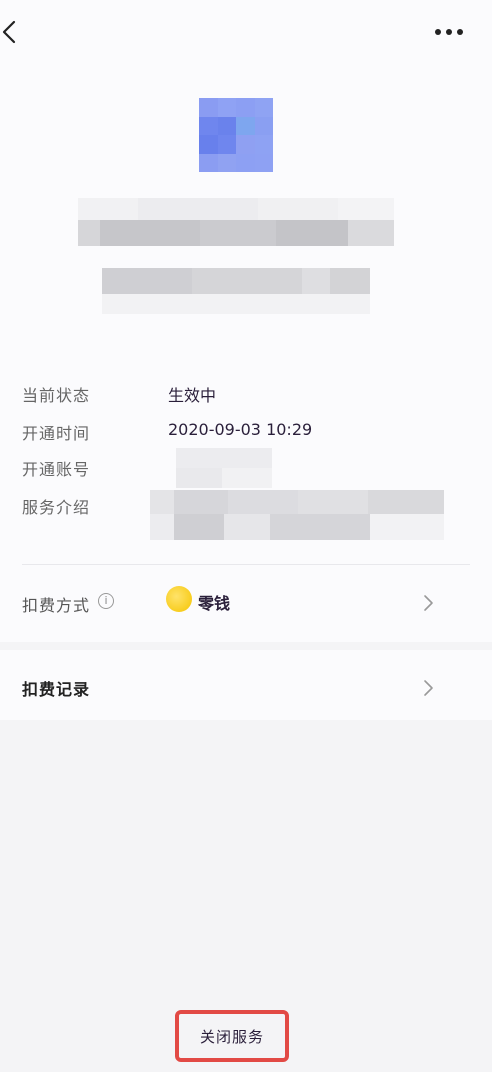 The image size is (492, 1072). Describe the element at coordinates (450, 32) in the screenshot. I see `more-options-icon` at that location.